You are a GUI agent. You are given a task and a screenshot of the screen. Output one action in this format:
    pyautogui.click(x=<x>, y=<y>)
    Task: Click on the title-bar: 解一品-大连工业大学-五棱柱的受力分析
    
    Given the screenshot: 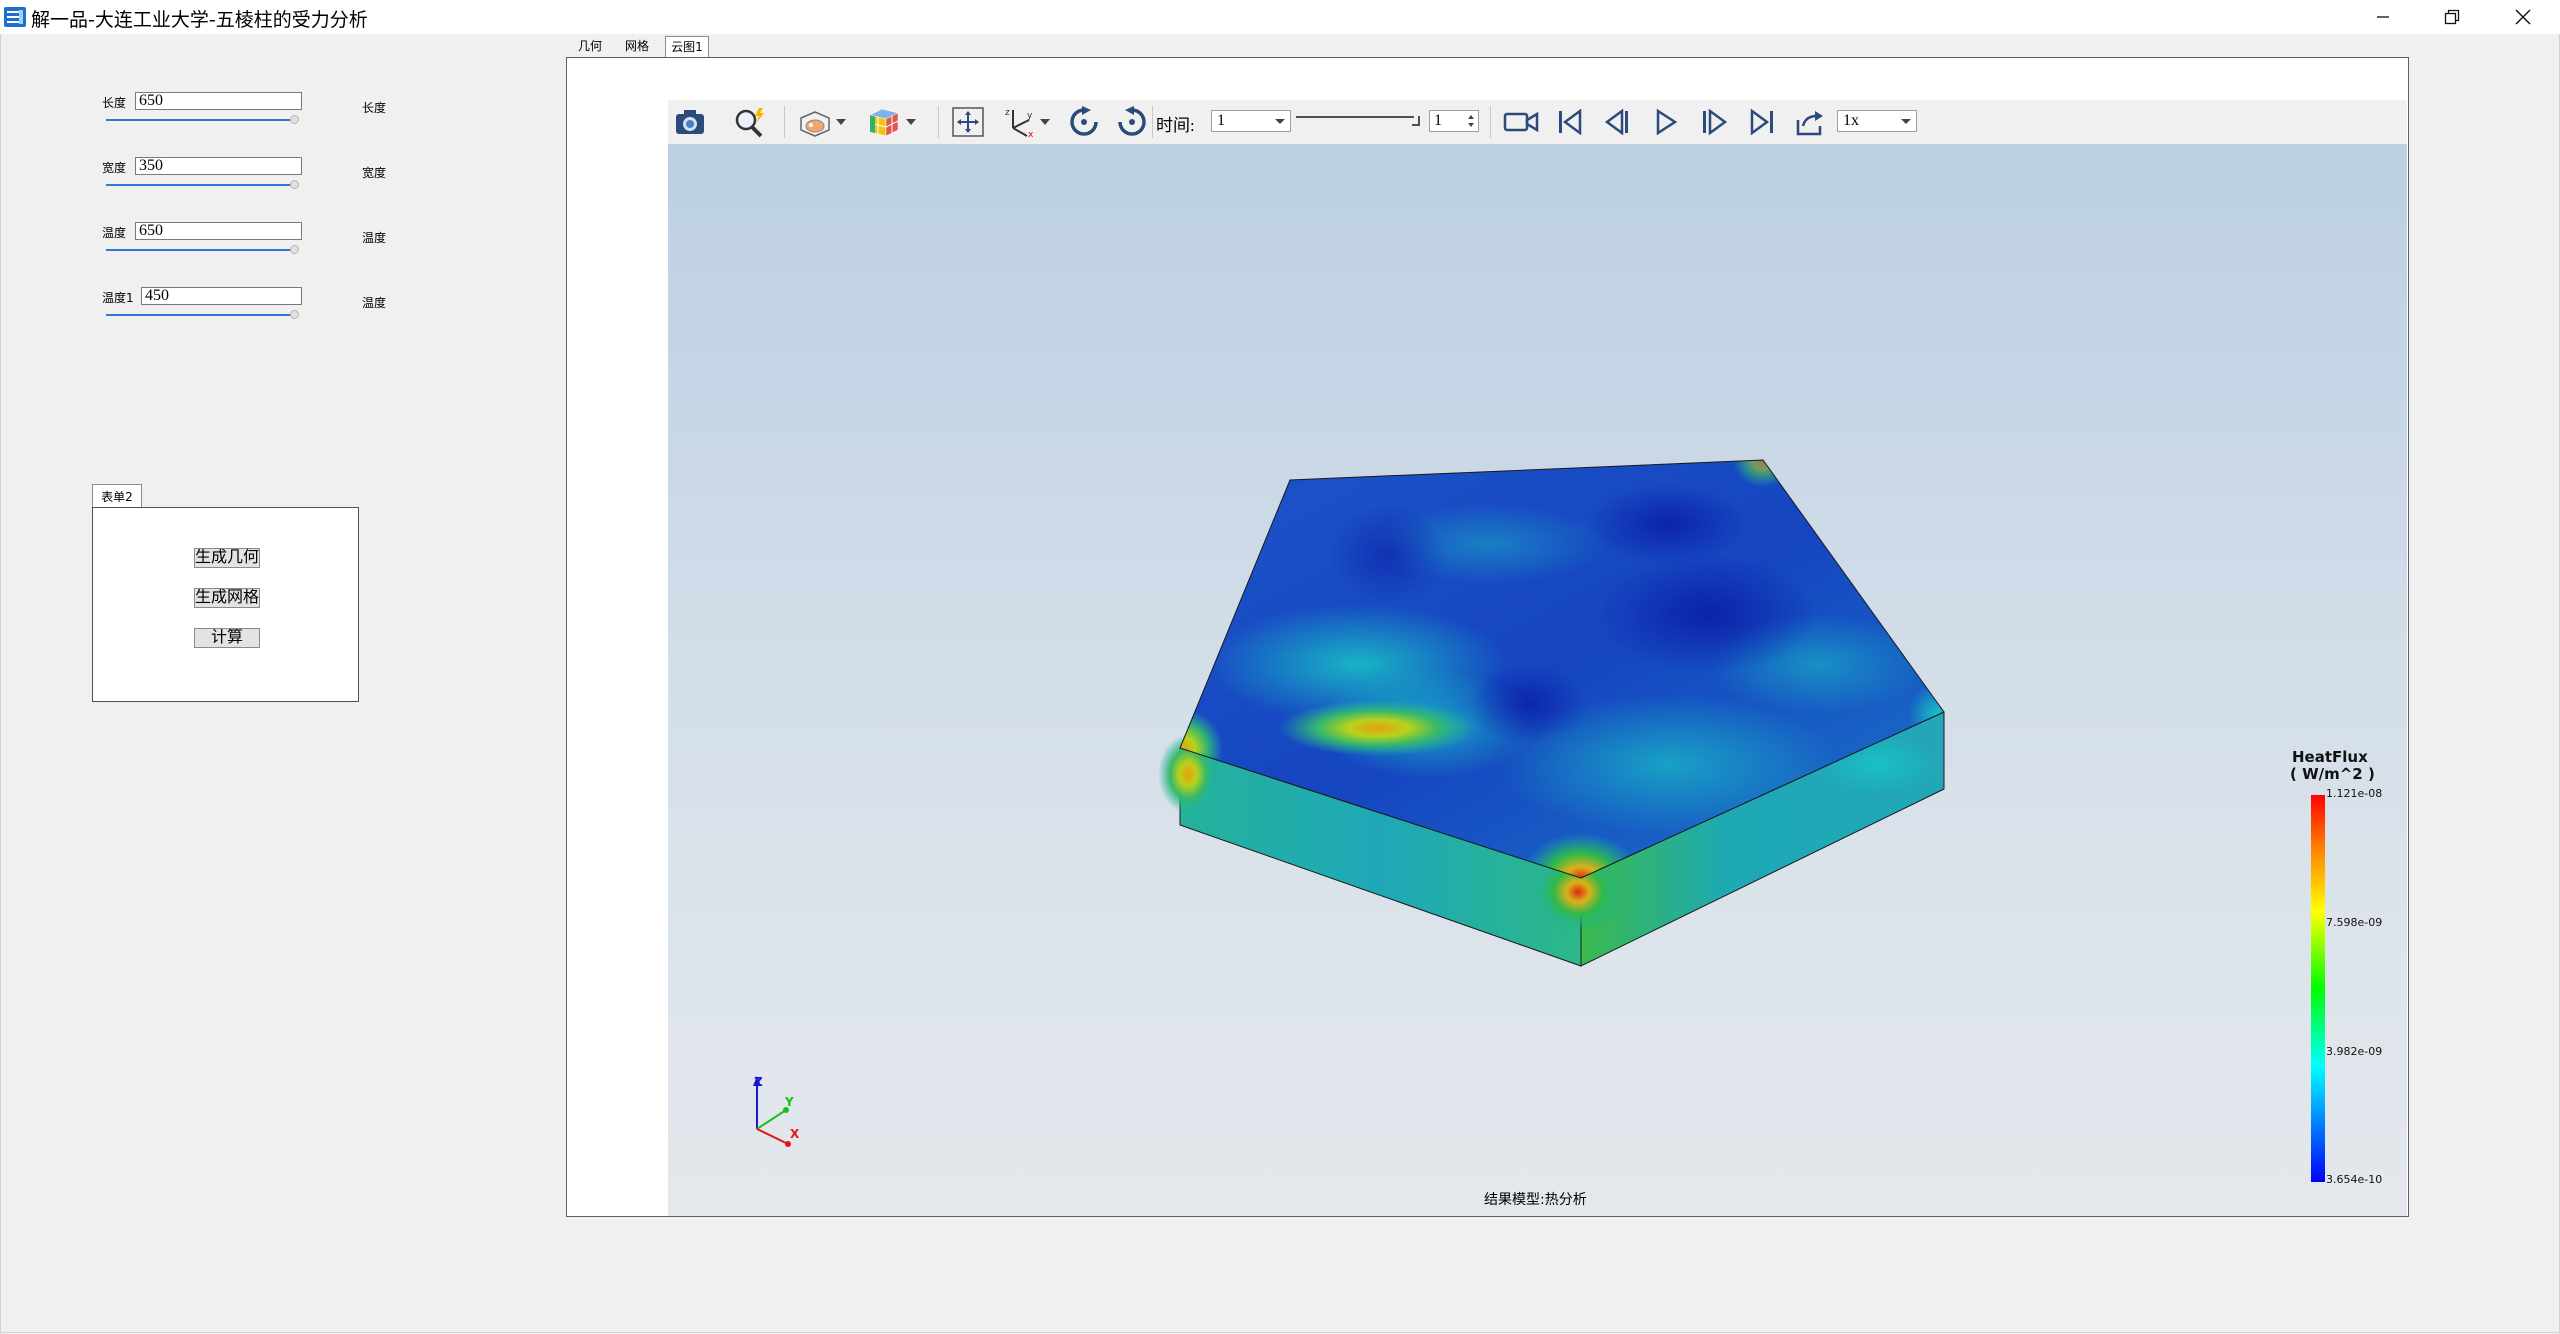 What is the action you would take?
    pyautogui.click(x=1280, y=17)
    